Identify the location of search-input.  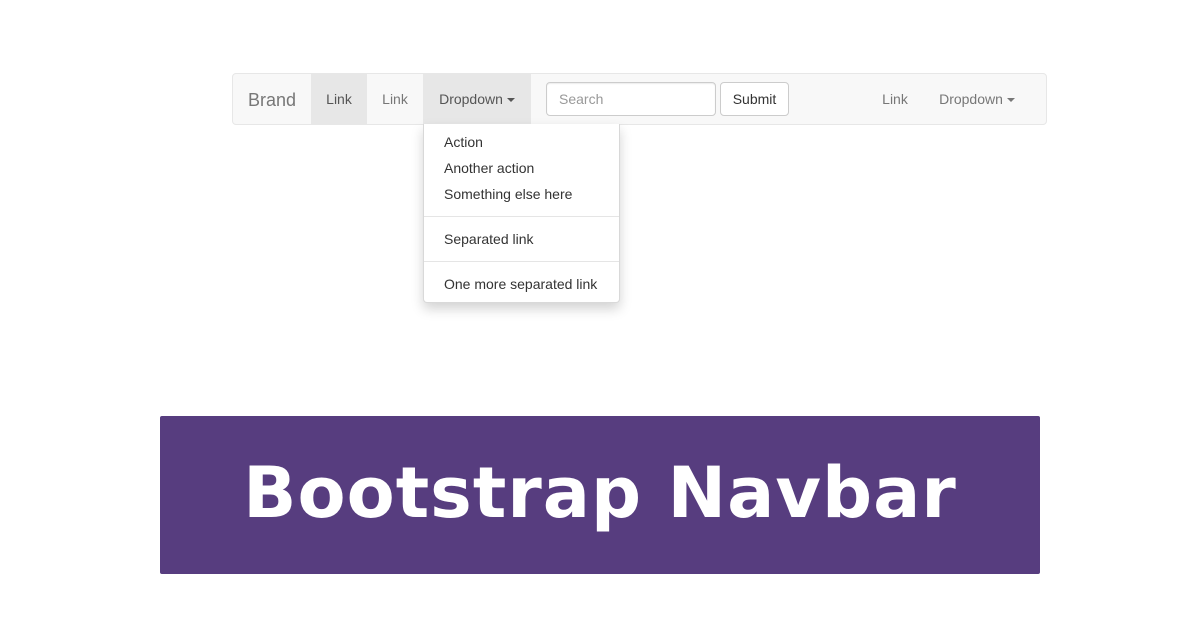
(631, 99).